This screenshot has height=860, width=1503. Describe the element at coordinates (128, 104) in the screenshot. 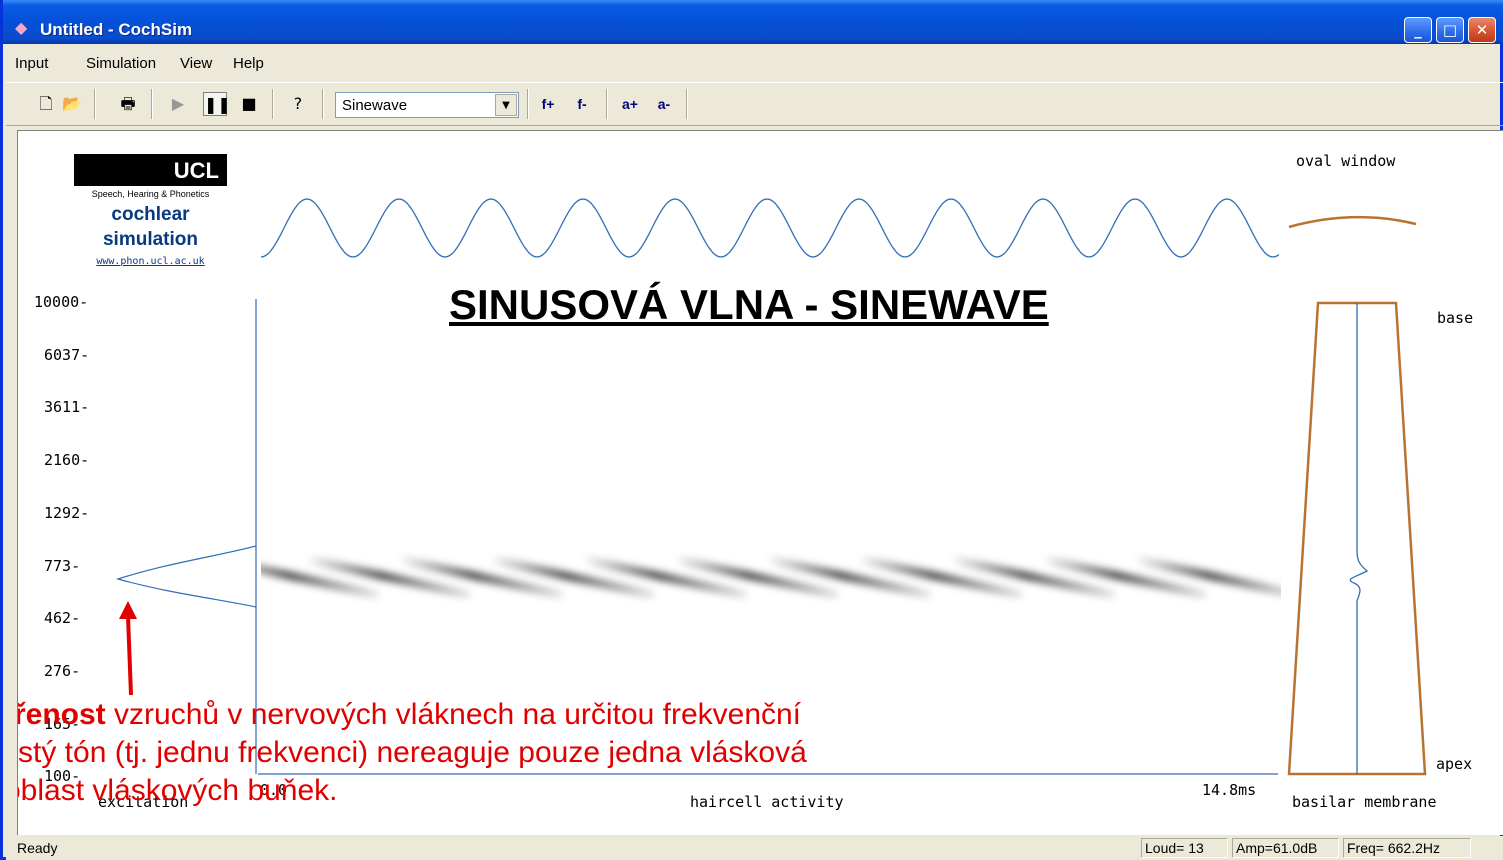

I see `print-icon: 🖶` at that location.